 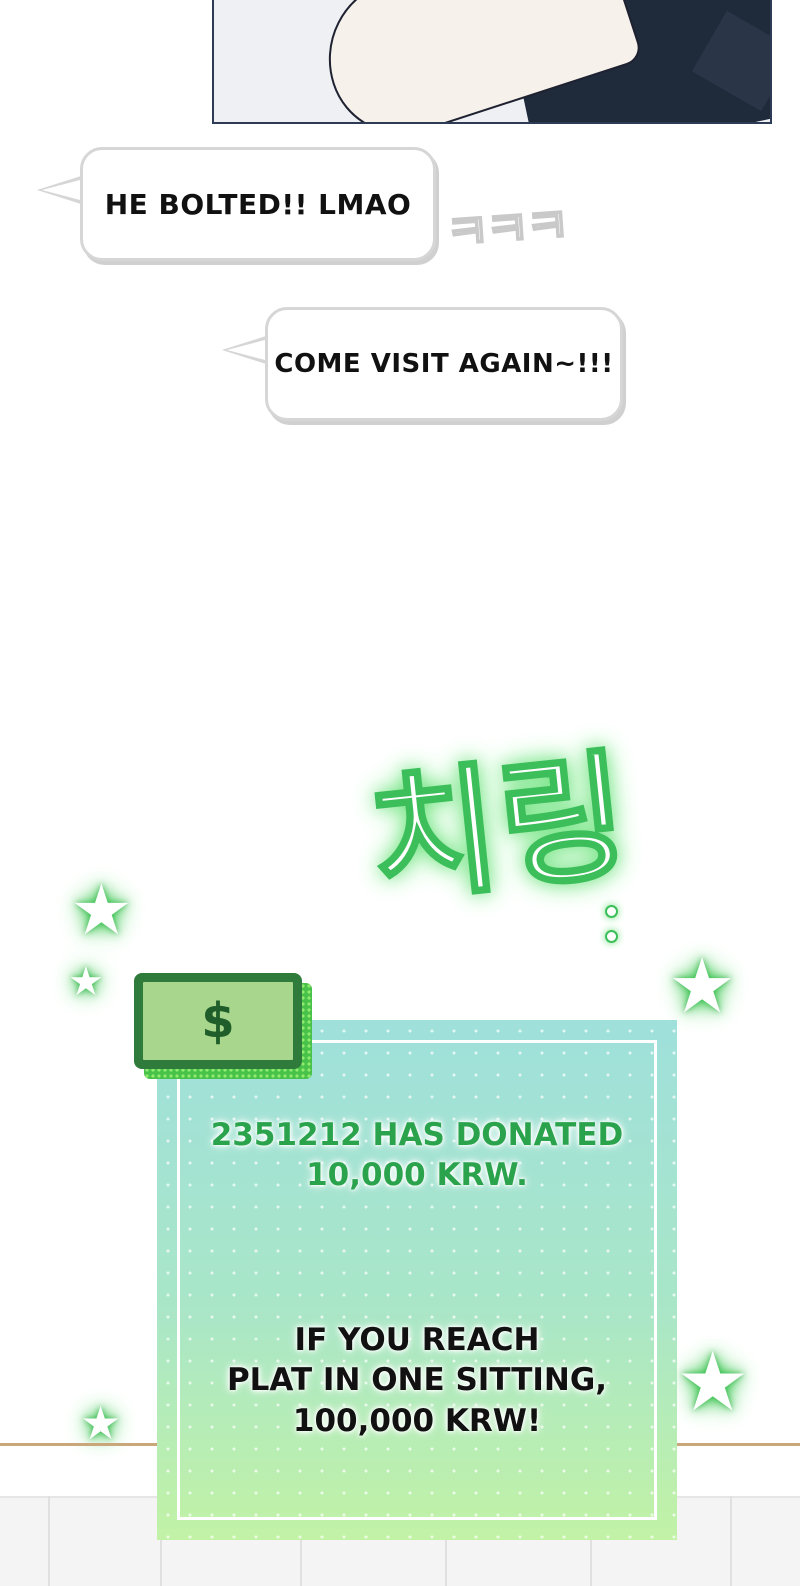 I want to click on speech-bubble-visit: COME VISIT AGAIN~!!!, so click(x=422, y=364).